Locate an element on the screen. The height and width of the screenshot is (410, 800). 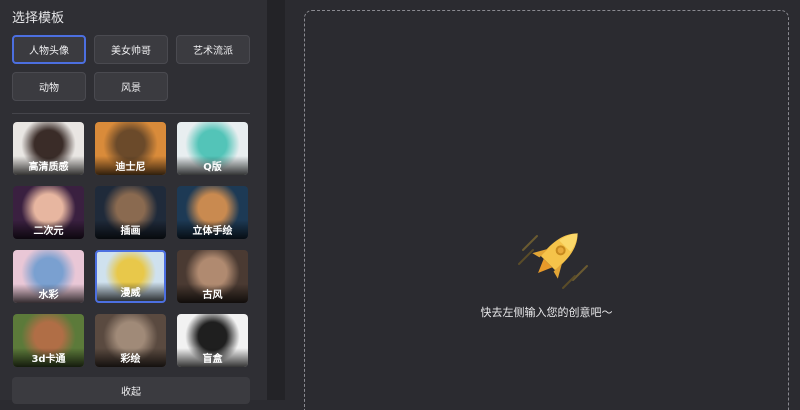
template-tile-blind-box: 盲盒 is located at coordinates (212, 340).